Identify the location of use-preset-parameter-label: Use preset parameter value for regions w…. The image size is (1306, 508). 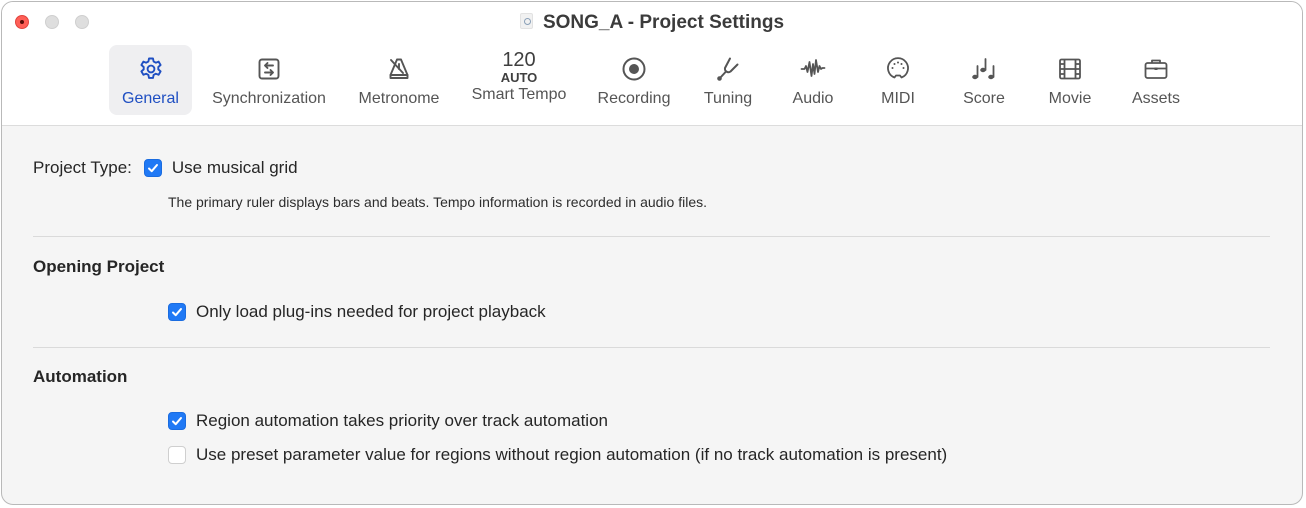
(571, 455).